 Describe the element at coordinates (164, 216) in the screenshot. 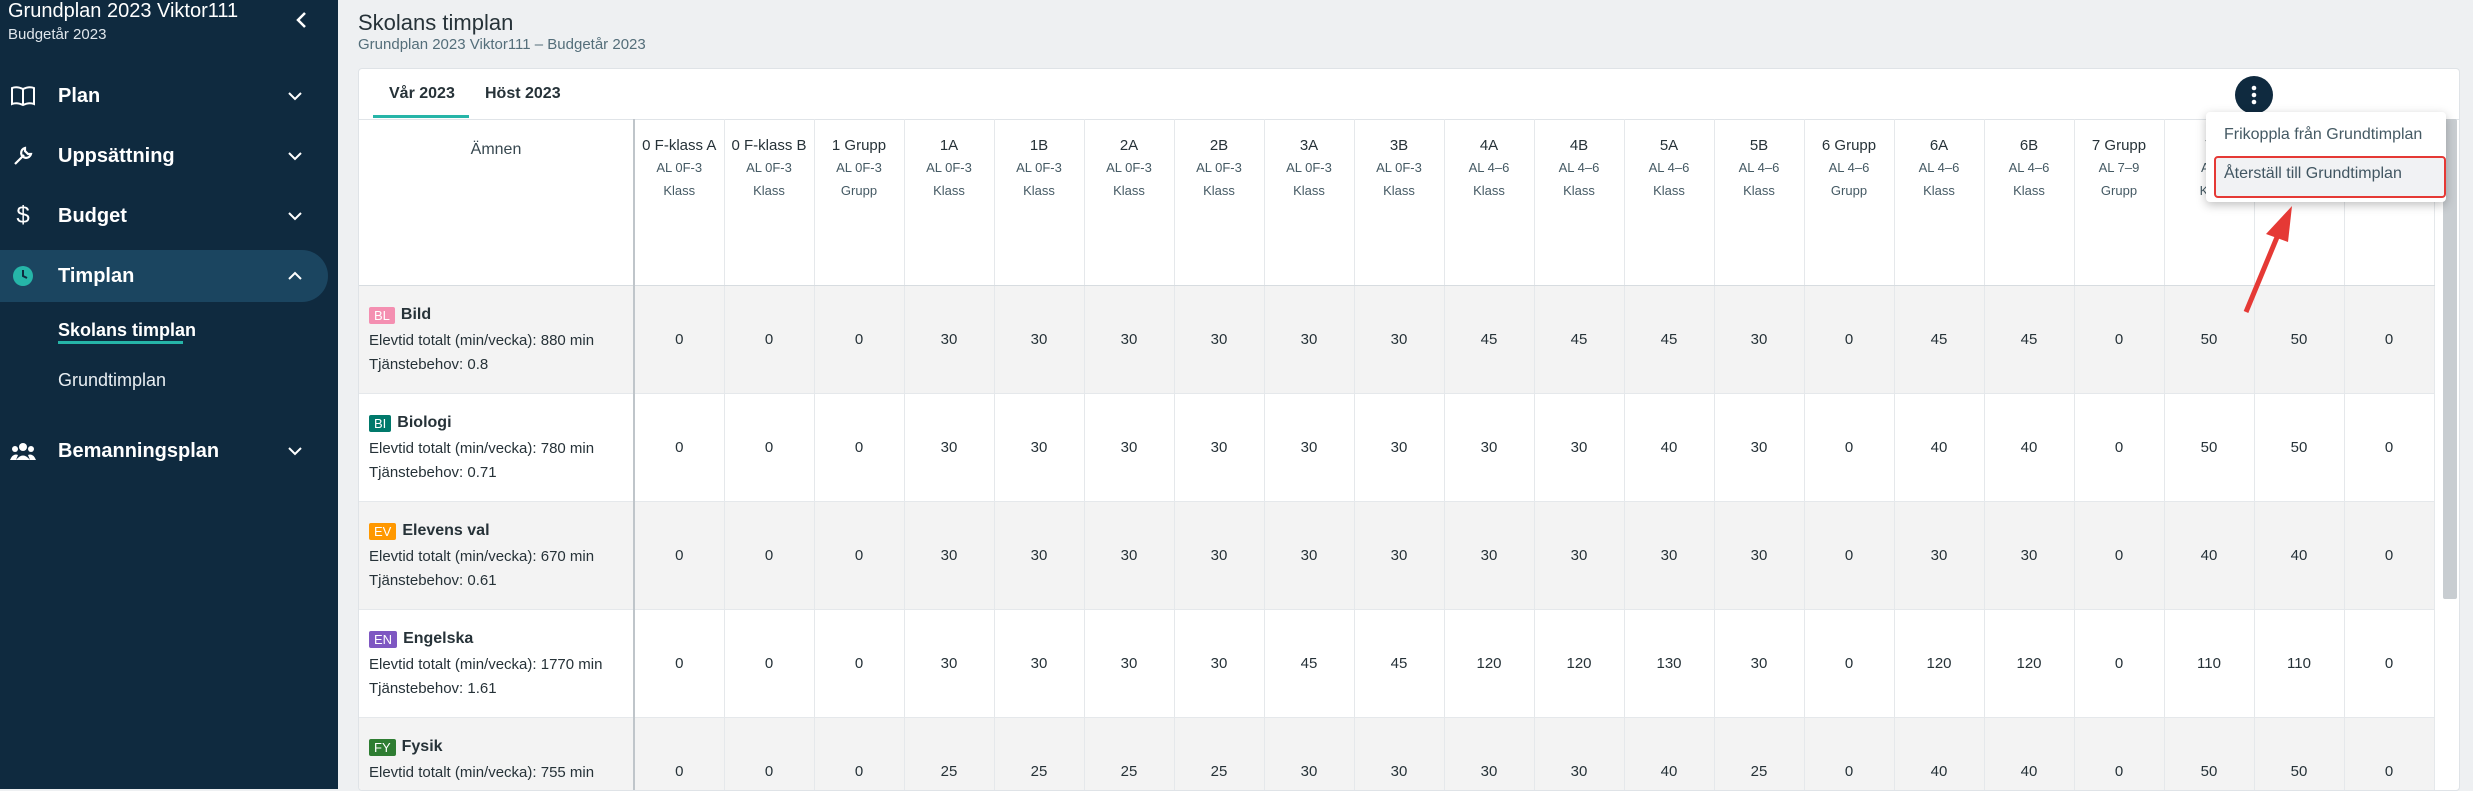

I see `nav-budget: $ Budget` at that location.